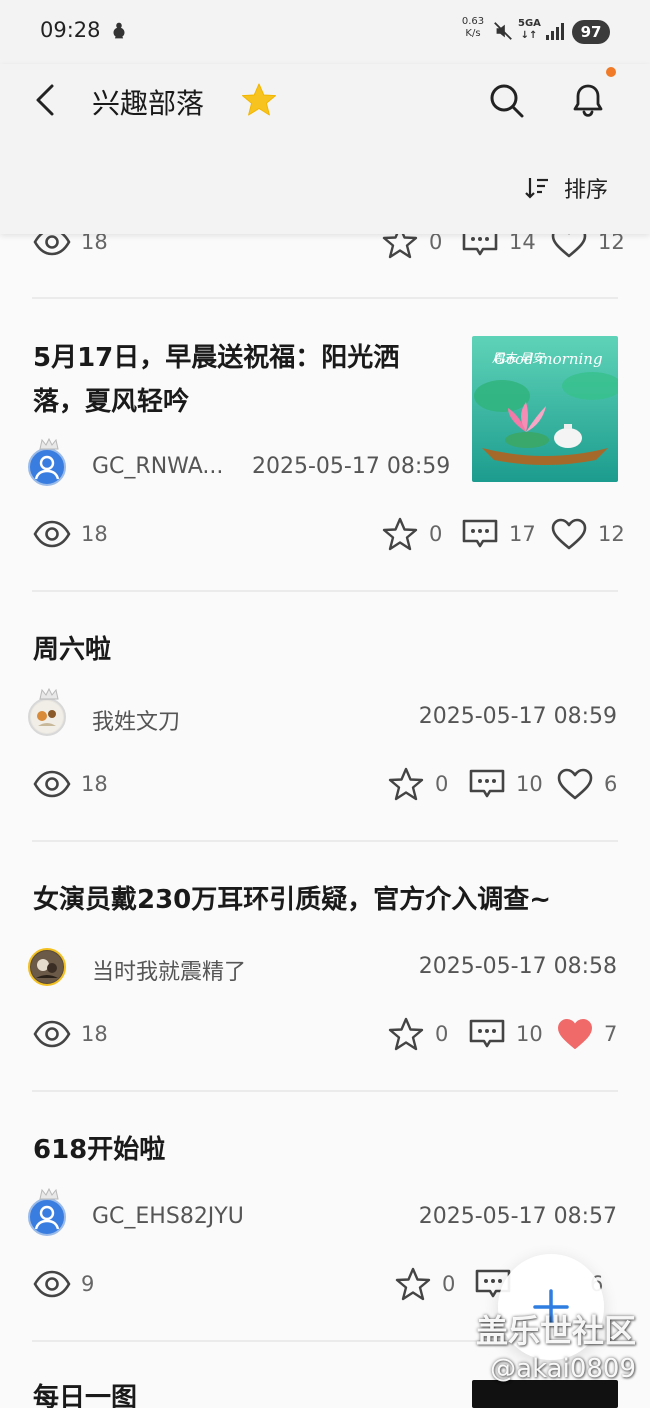  Describe the element at coordinates (563, 1369) in the screenshot. I see `watermark-user: @akai0809` at that location.